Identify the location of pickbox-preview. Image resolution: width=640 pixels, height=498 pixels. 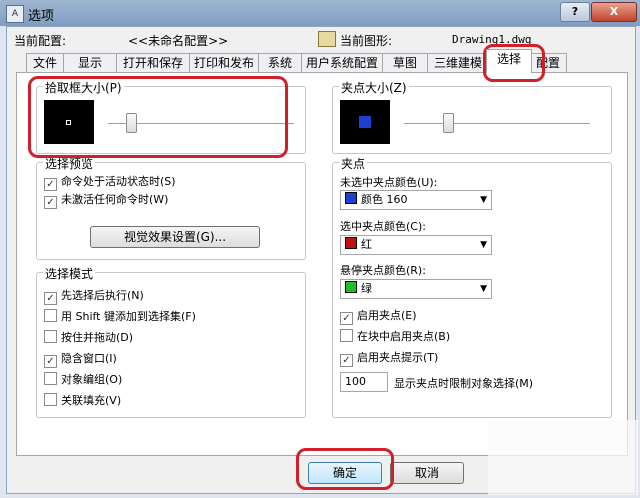
(69, 122).